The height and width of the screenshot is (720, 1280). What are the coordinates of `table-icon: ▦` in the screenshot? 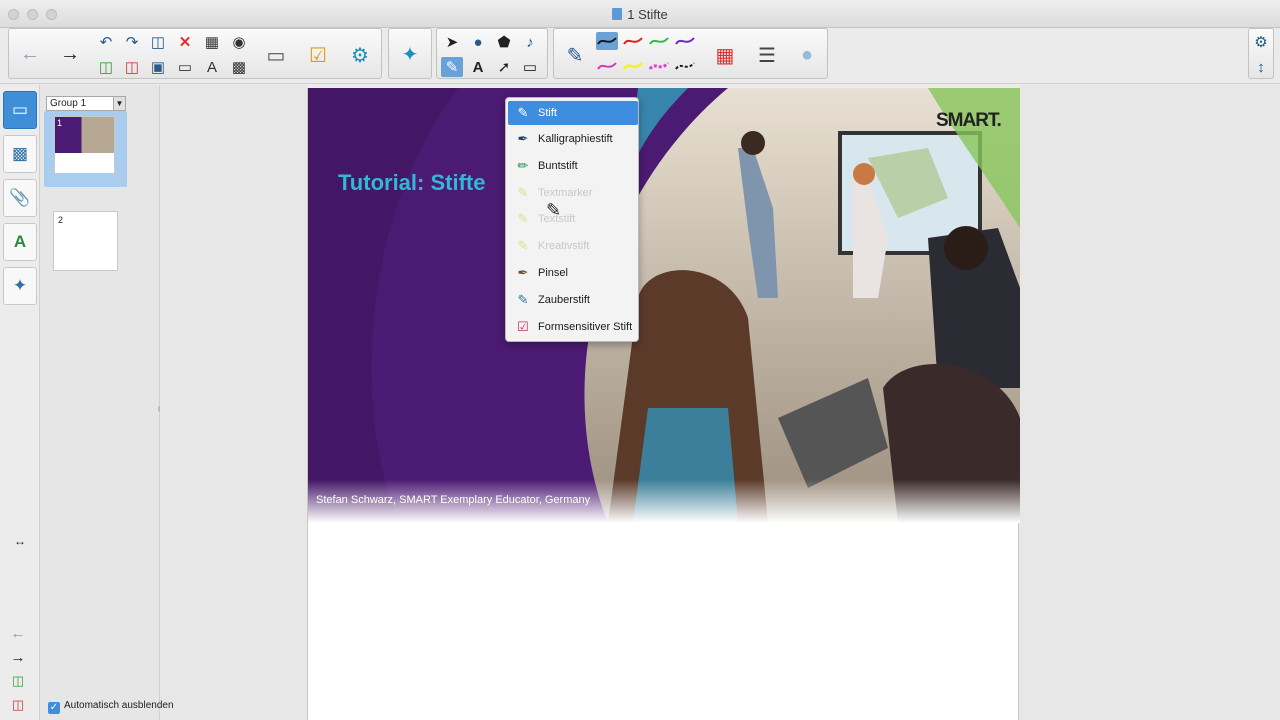 It's located at (212, 42).